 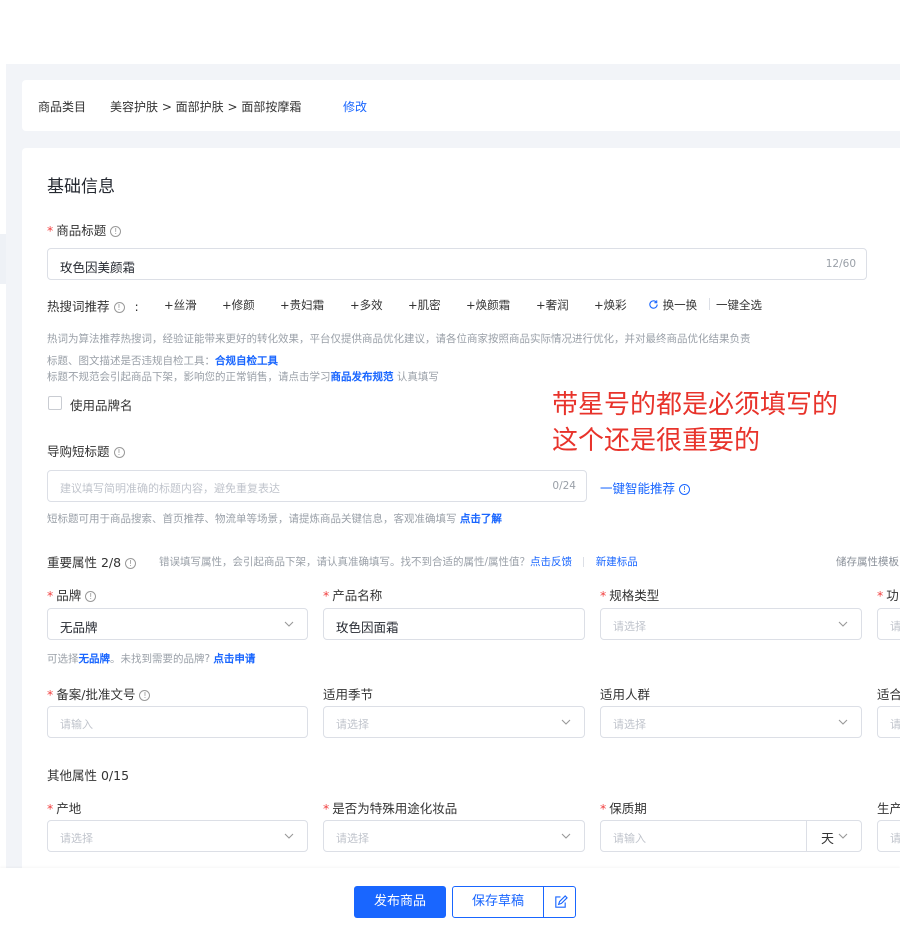 I want to click on apply-brand-link: 点击申请, so click(x=234, y=659).